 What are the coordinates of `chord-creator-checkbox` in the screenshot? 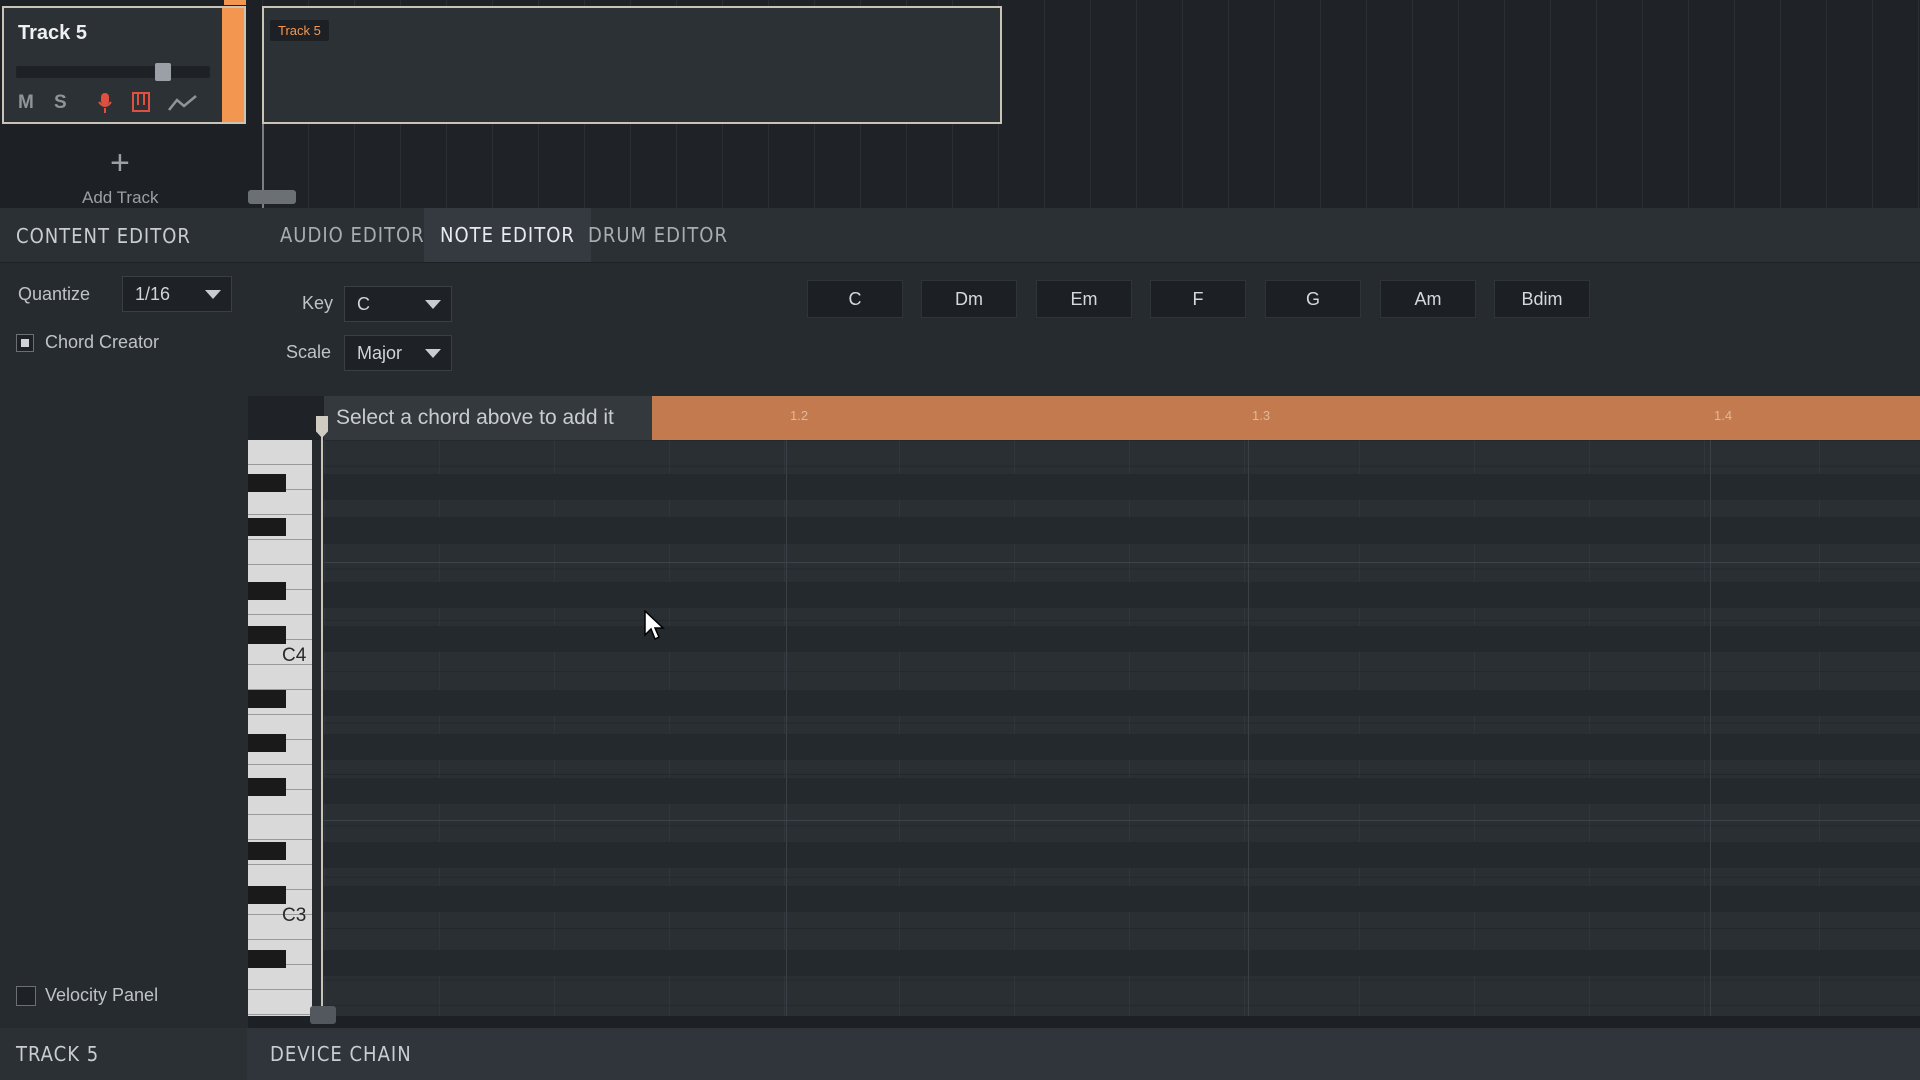 It's located at (25, 343).